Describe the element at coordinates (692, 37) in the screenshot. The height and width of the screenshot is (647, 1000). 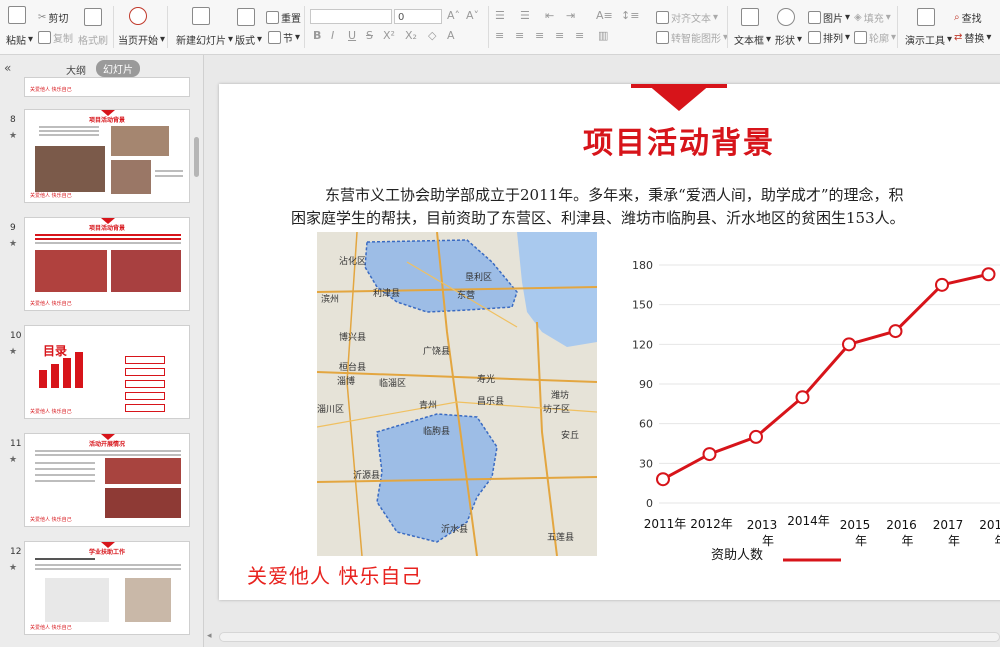
I see `smartart-button: 转智能图形 ▾` at that location.